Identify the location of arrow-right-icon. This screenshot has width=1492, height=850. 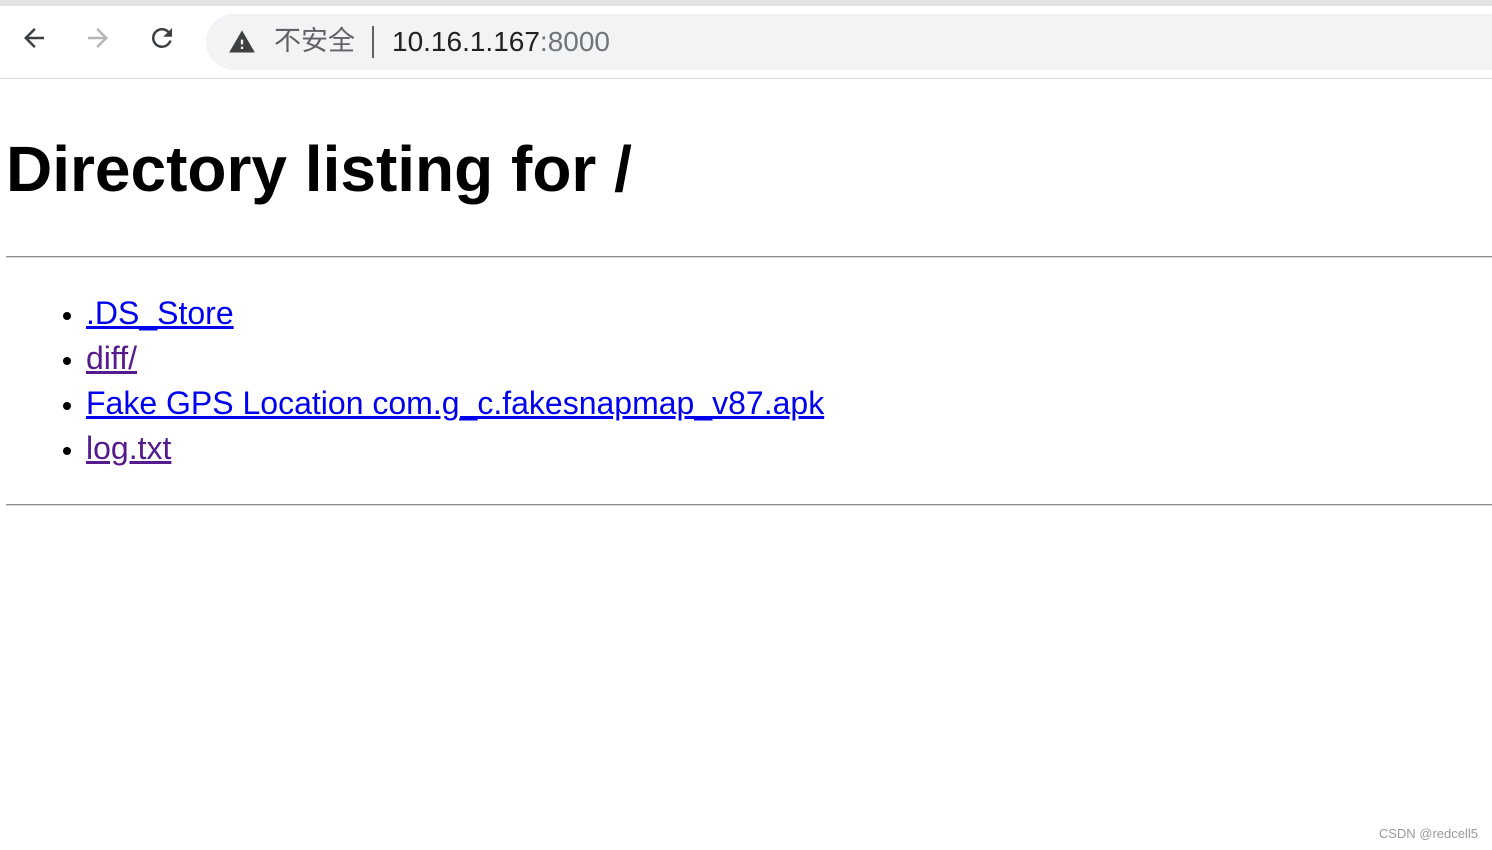
(98, 38).